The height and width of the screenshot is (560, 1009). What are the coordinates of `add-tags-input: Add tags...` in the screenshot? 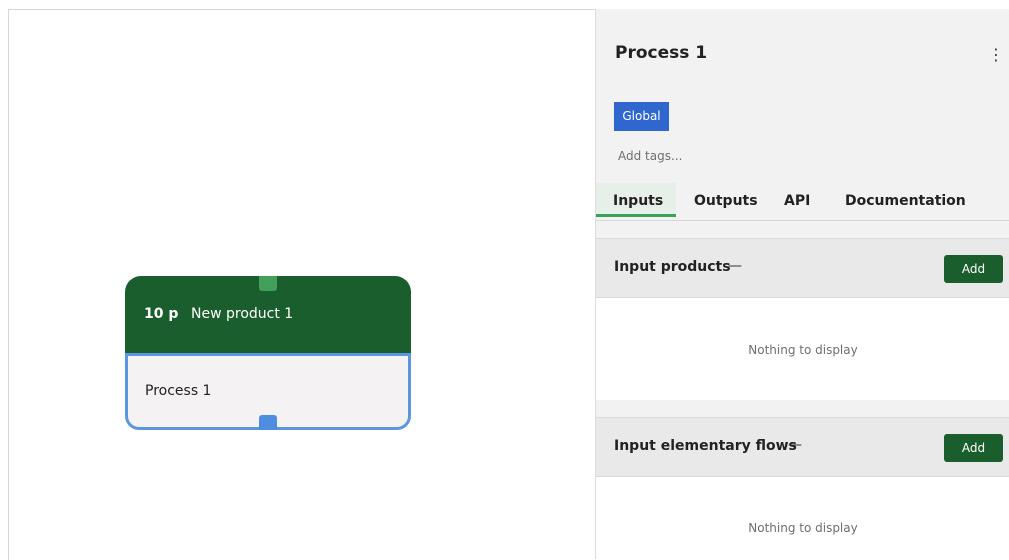 It's located at (718, 158).